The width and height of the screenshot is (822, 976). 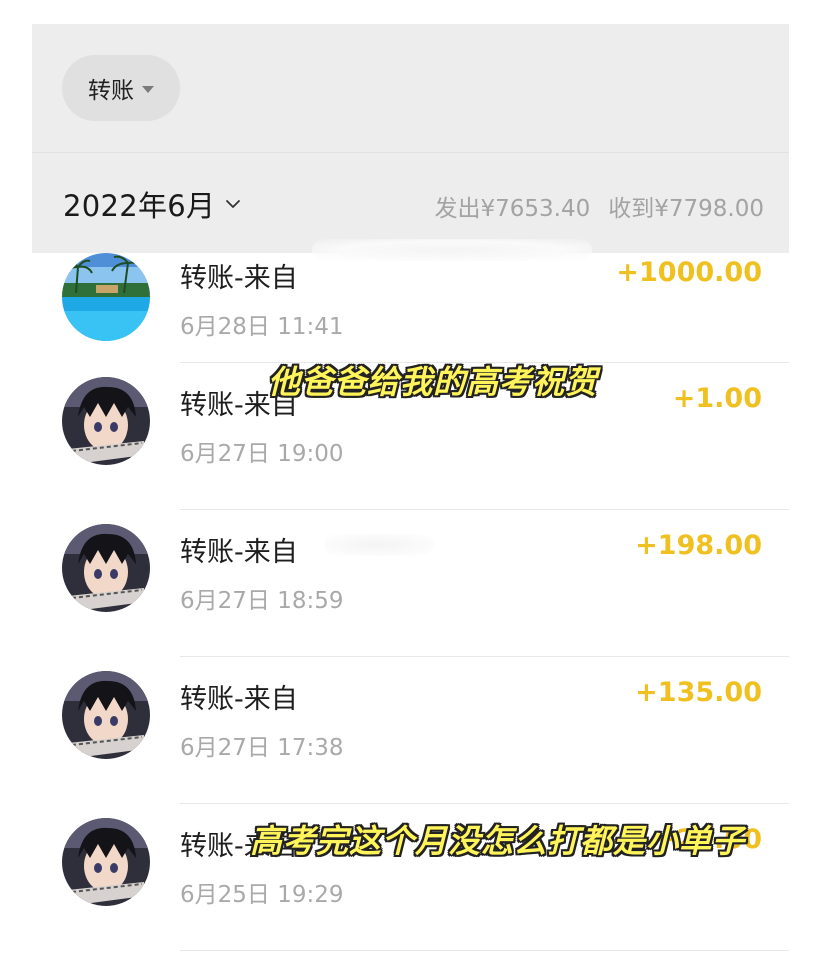 I want to click on transaction-row: 转账-来自 6月27日 17:38 +135.00, so click(x=410, y=730).